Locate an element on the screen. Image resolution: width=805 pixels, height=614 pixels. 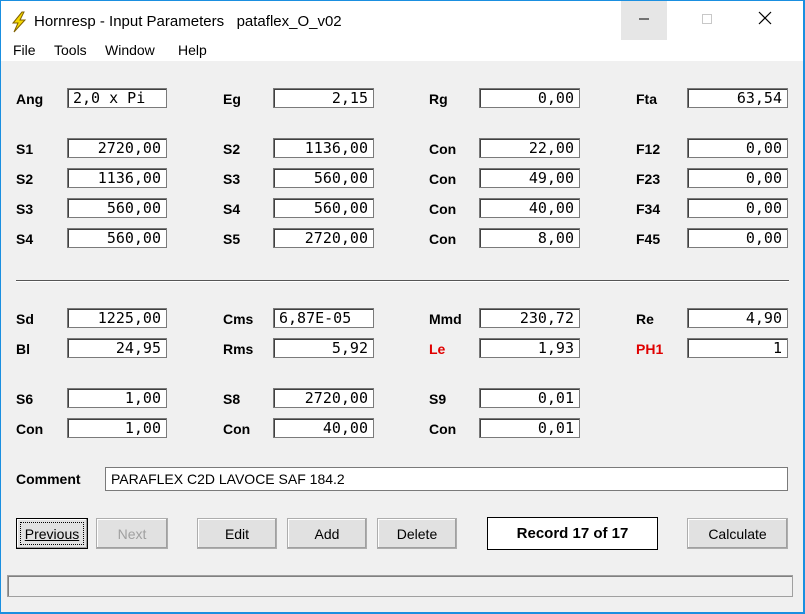
con-s9-label: Con is located at coordinates (443, 429).